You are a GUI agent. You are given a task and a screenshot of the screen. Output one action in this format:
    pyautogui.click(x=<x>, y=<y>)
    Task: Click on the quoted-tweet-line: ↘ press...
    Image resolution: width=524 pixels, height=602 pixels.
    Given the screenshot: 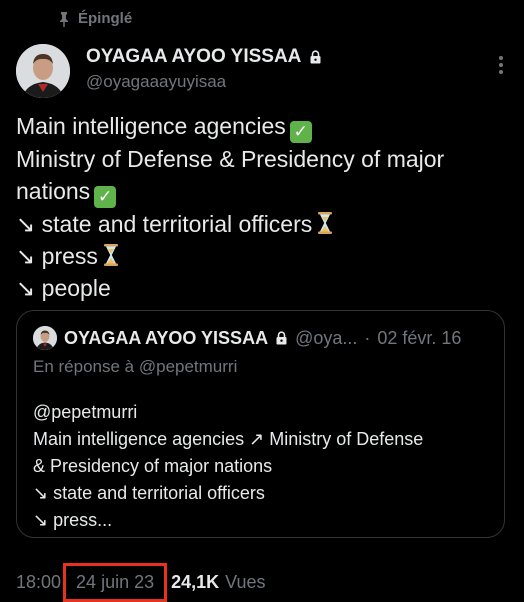 What is the action you would take?
    pyautogui.click(x=73, y=520)
    